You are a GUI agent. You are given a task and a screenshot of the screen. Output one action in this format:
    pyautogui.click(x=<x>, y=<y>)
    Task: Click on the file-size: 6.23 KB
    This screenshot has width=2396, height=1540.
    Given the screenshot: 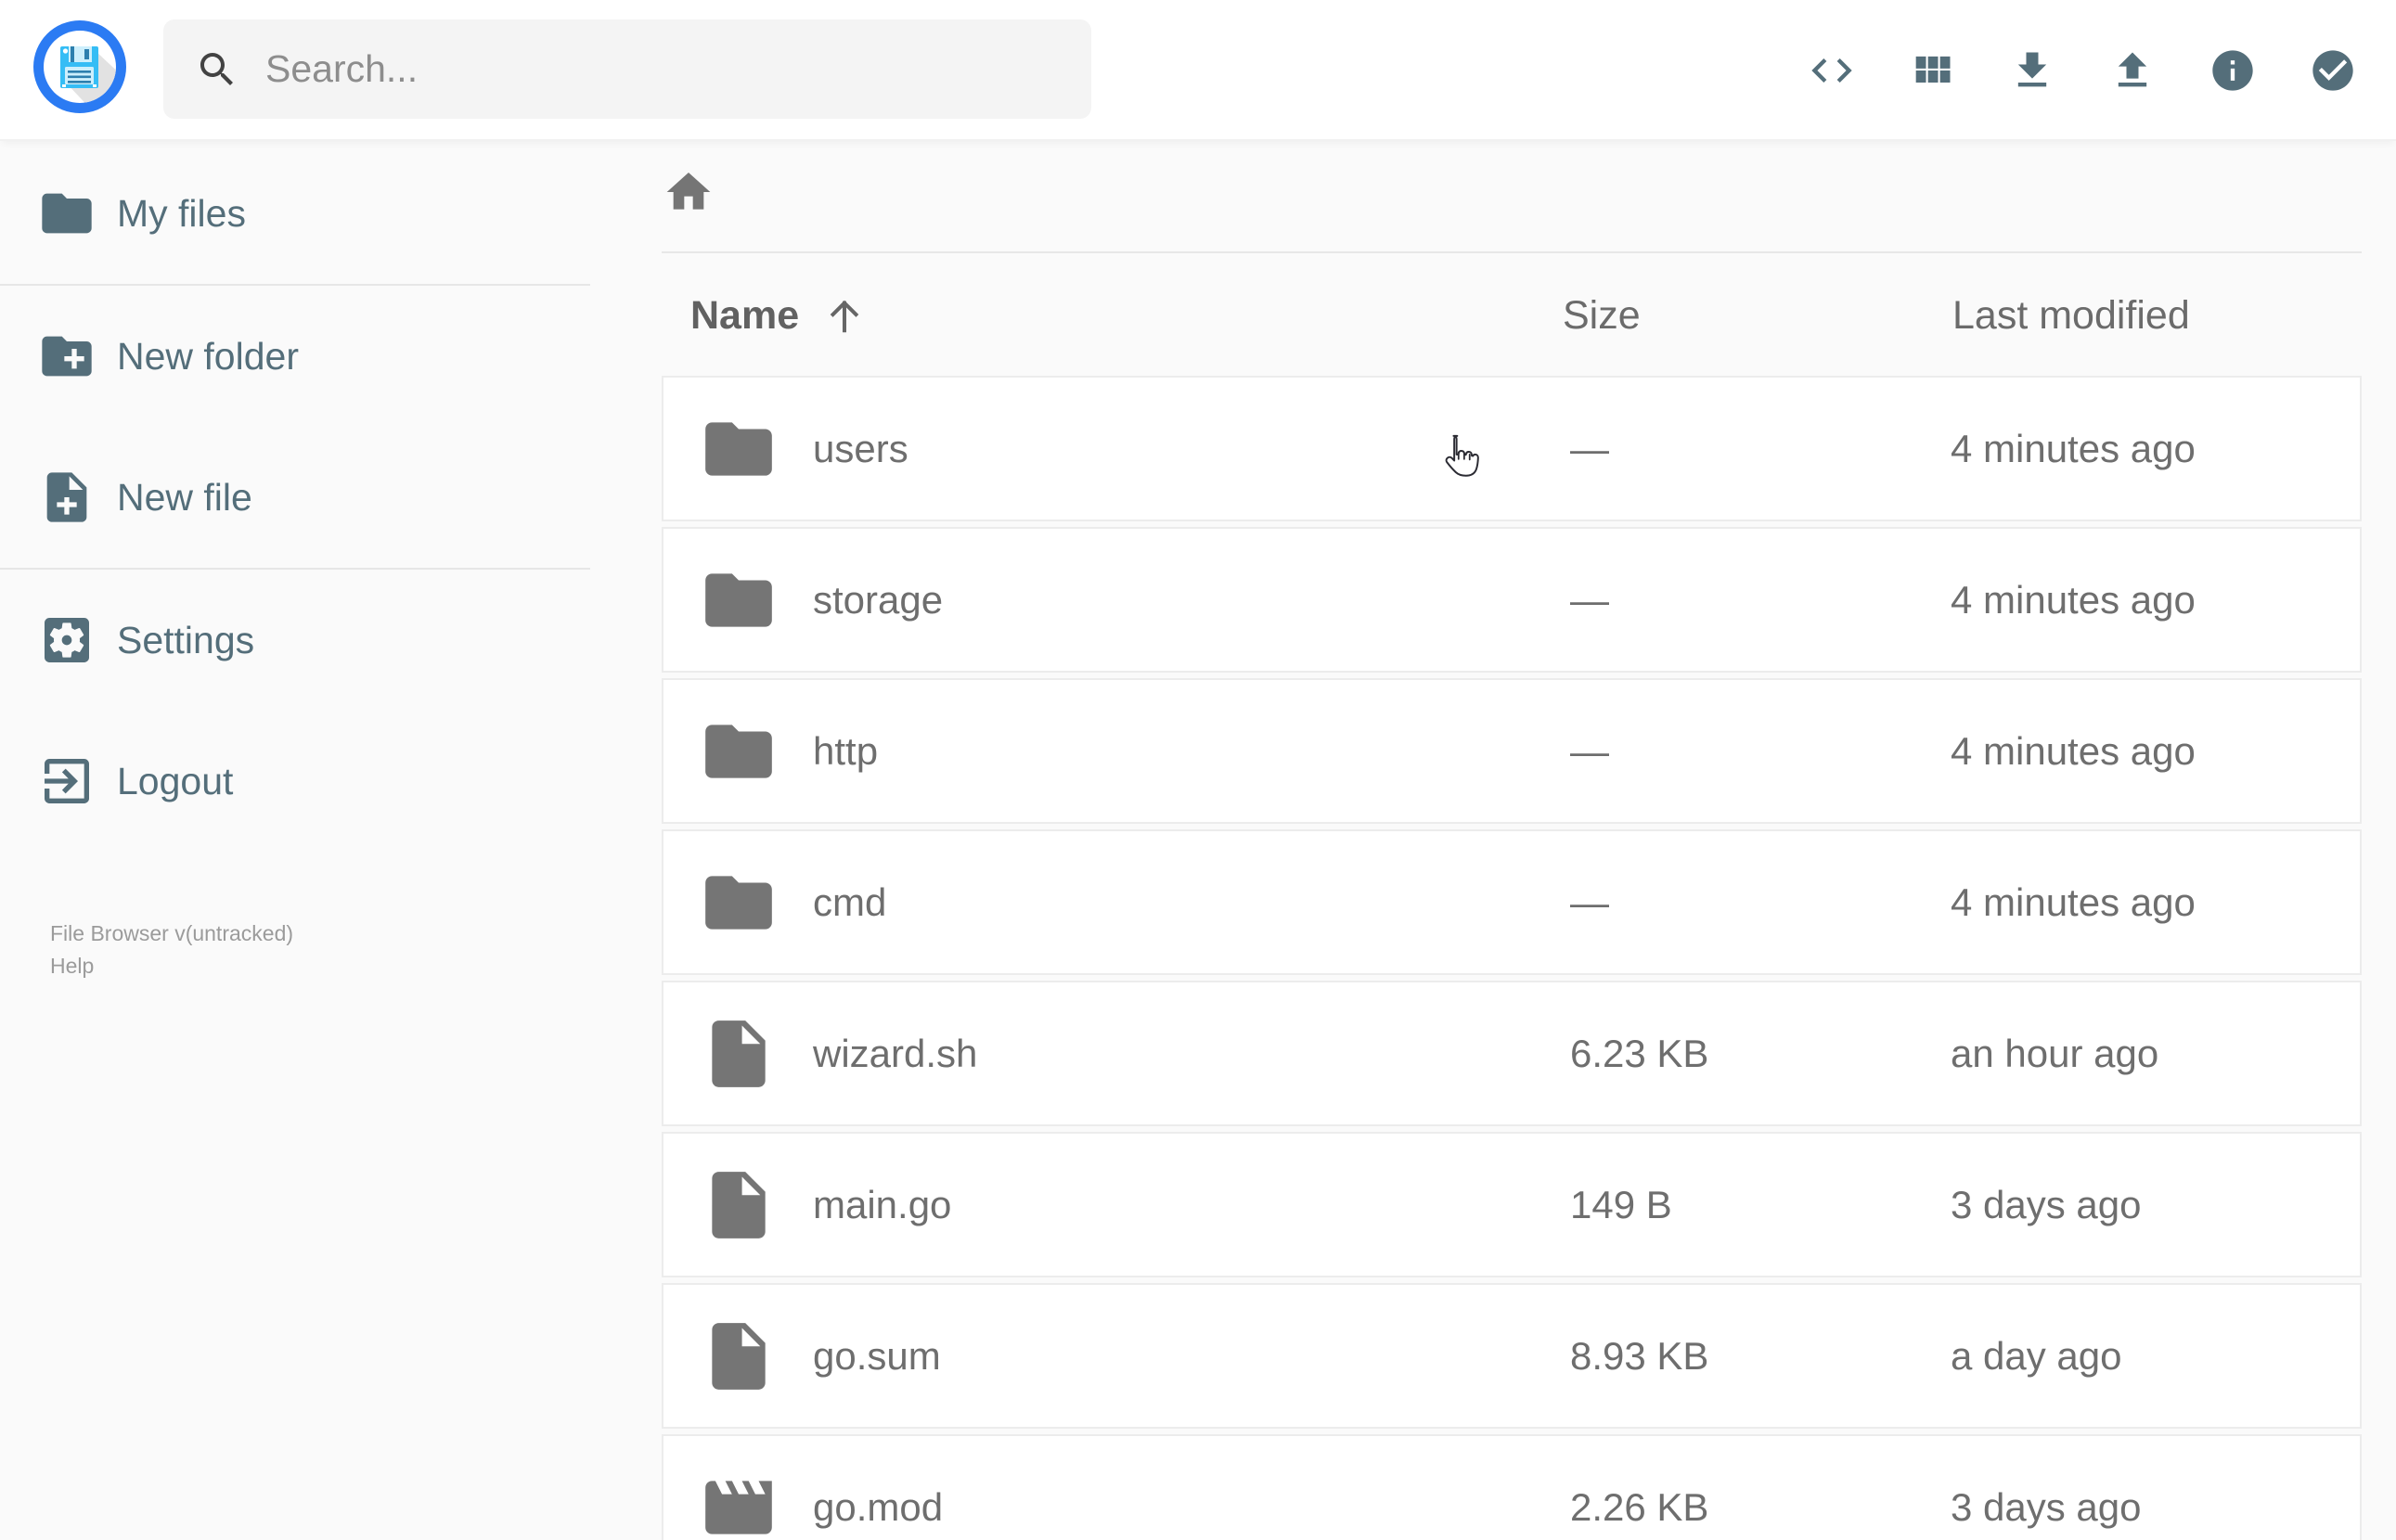 What is the action you would take?
    pyautogui.click(x=1639, y=1053)
    